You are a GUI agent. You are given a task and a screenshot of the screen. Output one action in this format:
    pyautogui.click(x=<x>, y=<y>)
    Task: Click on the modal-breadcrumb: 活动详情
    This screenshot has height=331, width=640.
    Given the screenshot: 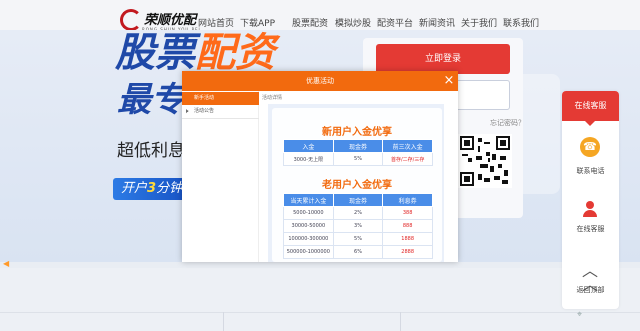 What is the action you would take?
    pyautogui.click(x=272, y=98)
    